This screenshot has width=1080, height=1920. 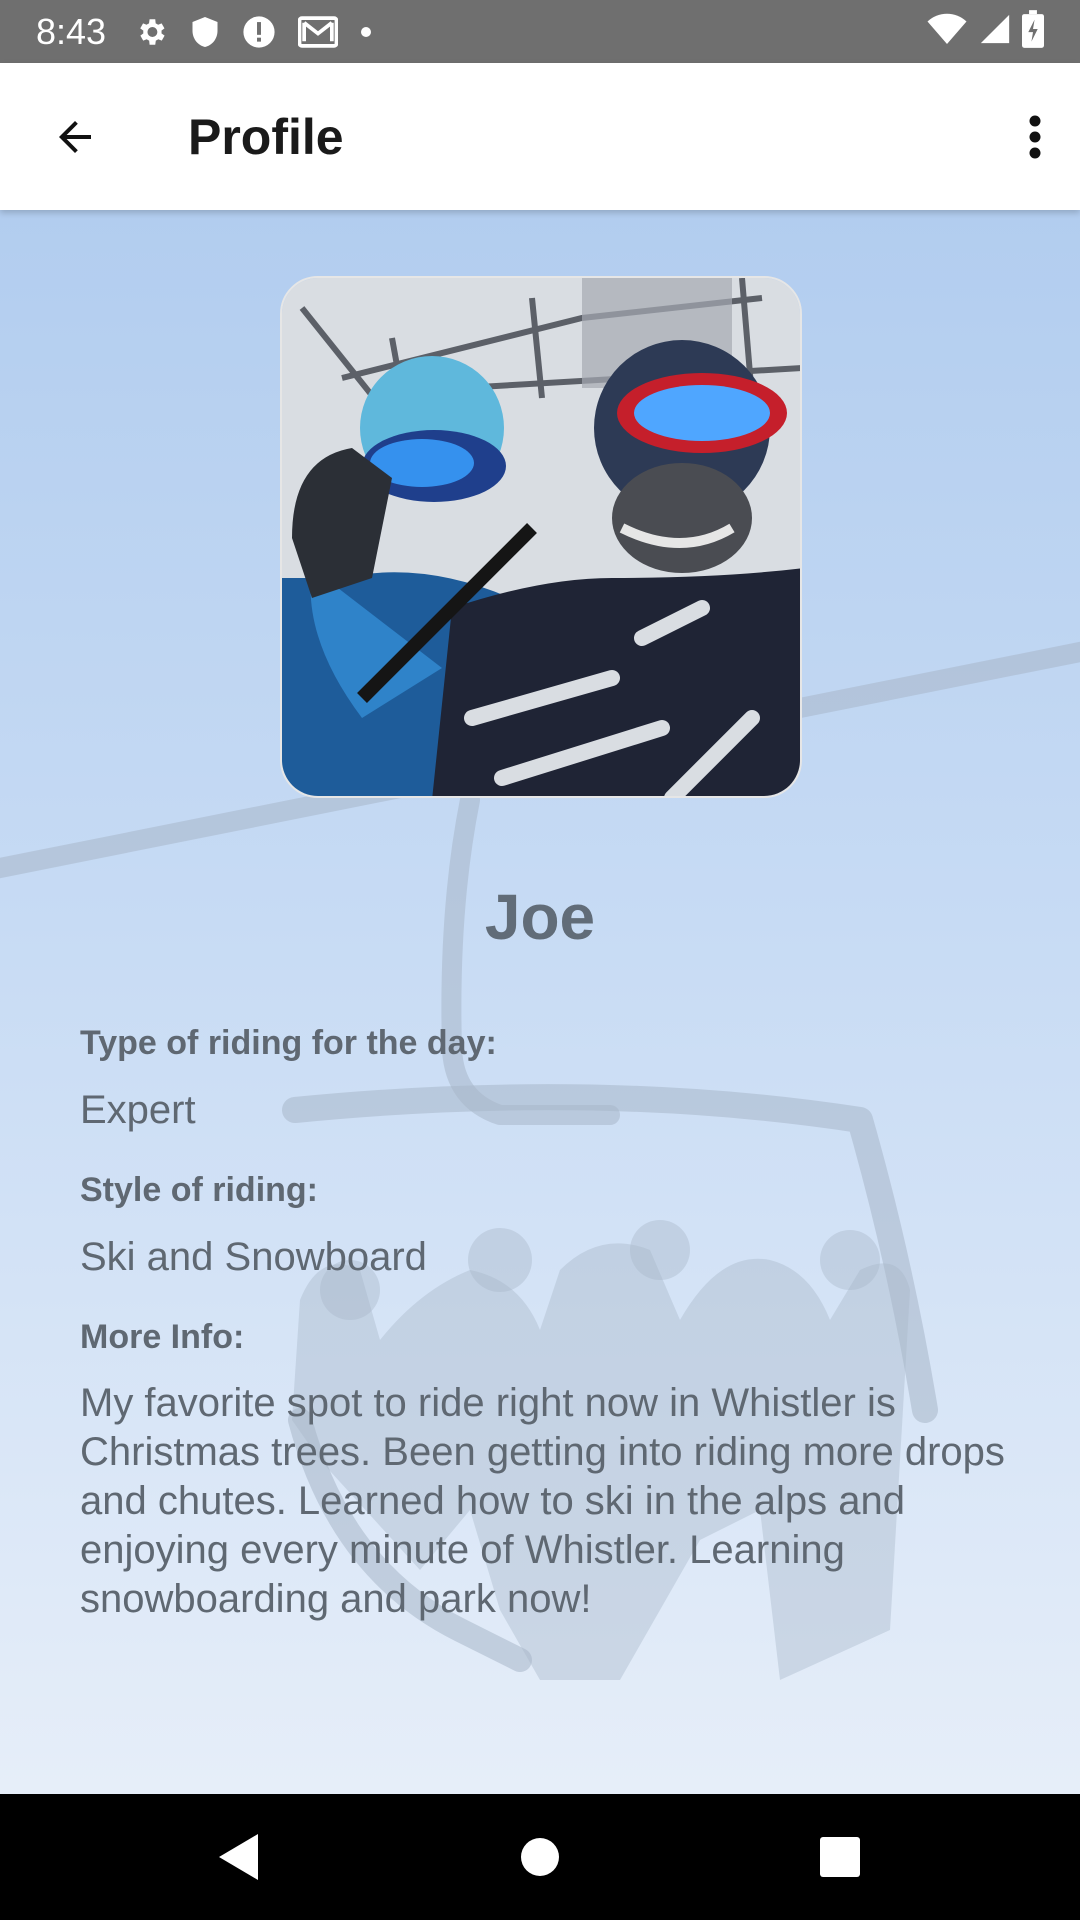 I want to click on back-button, so click(x=75, y=137).